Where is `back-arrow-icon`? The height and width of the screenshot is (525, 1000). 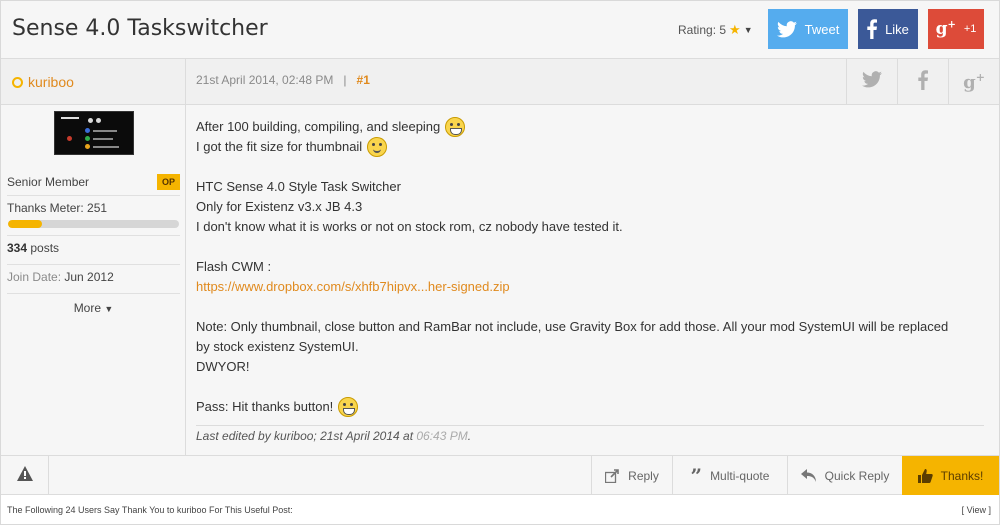
back-arrow-icon is located at coordinates (808, 475).